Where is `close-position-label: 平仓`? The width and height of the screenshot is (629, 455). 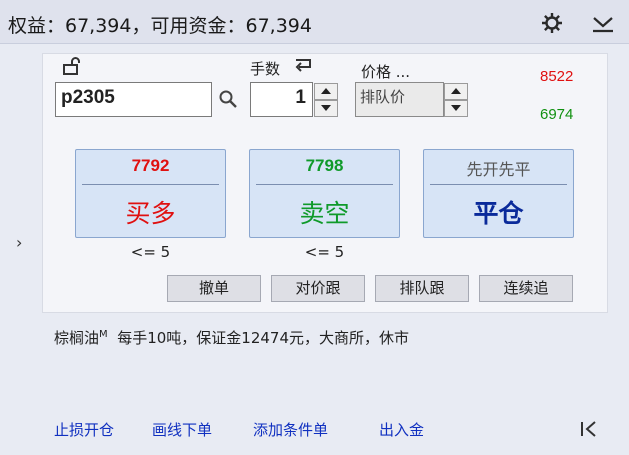 close-position-label: 平仓 is located at coordinates (498, 213).